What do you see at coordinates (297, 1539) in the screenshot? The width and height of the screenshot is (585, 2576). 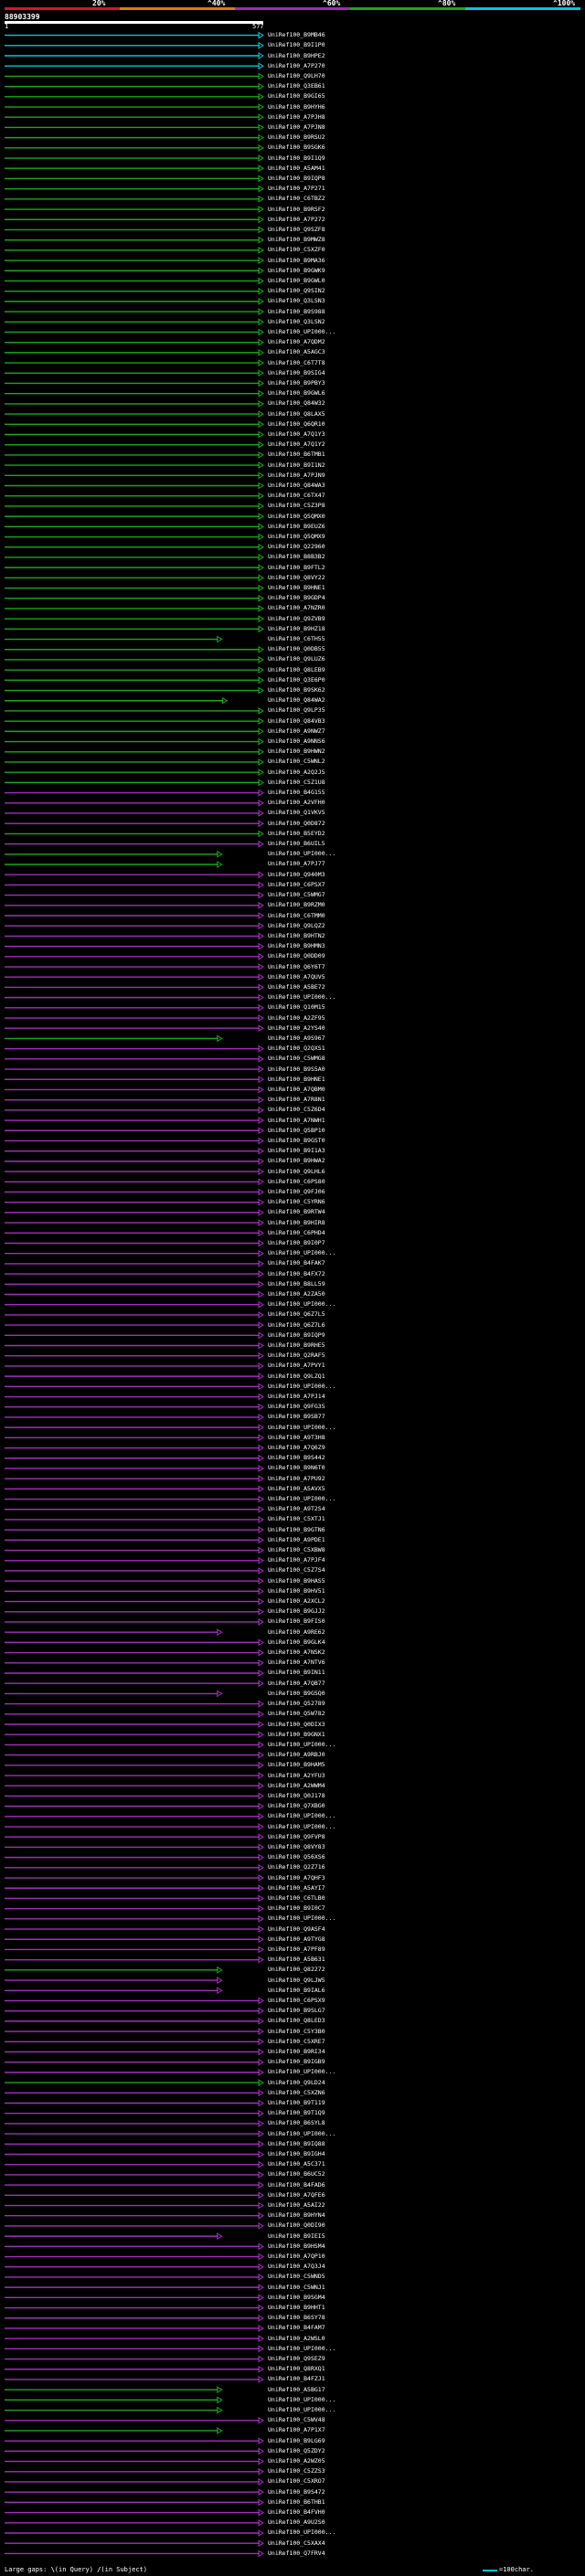 I see `hit-label: UniRef100_A9PDE1` at bounding box center [297, 1539].